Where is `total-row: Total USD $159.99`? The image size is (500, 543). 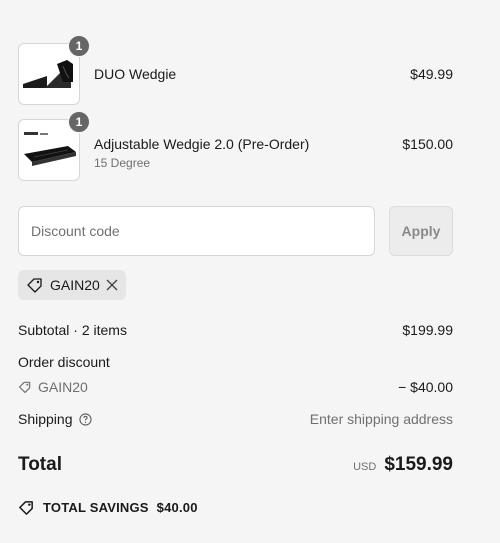
total-row: Total USD $159.99 is located at coordinates (235, 465).